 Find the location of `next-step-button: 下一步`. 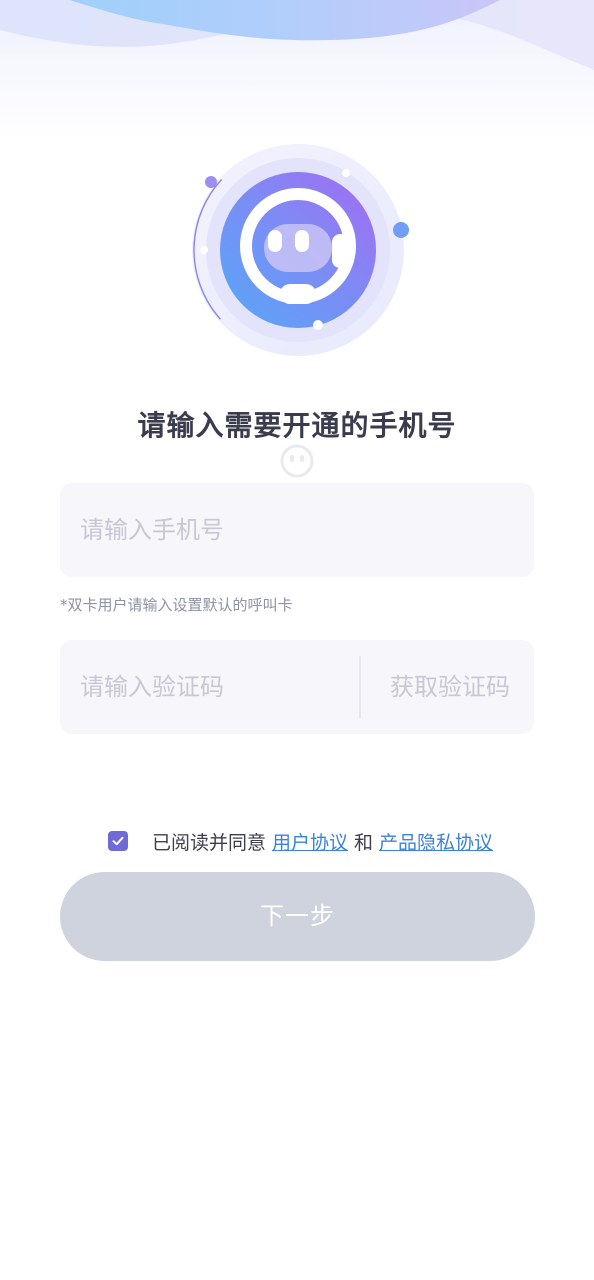

next-step-button: 下一步 is located at coordinates (297, 916).